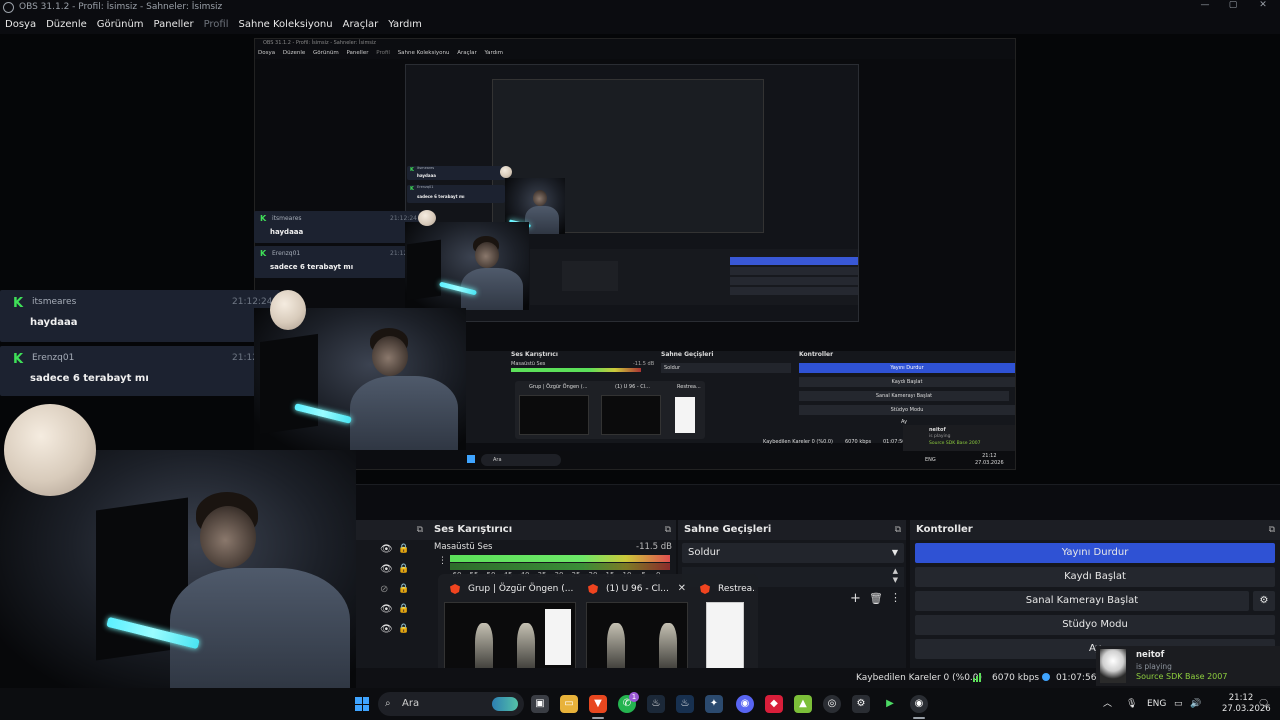  Describe the element at coordinates (937, 430) in the screenshot. I see `nested-notif-name: neitof` at that location.